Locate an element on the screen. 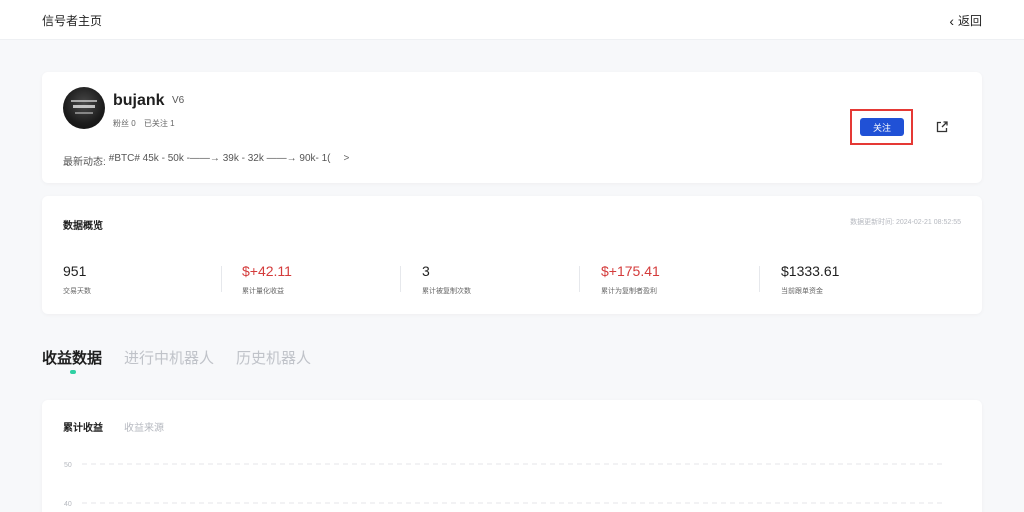 The width and height of the screenshot is (1024, 512). stat-copy-count: 3 累计被复制次数 is located at coordinates (446, 279).